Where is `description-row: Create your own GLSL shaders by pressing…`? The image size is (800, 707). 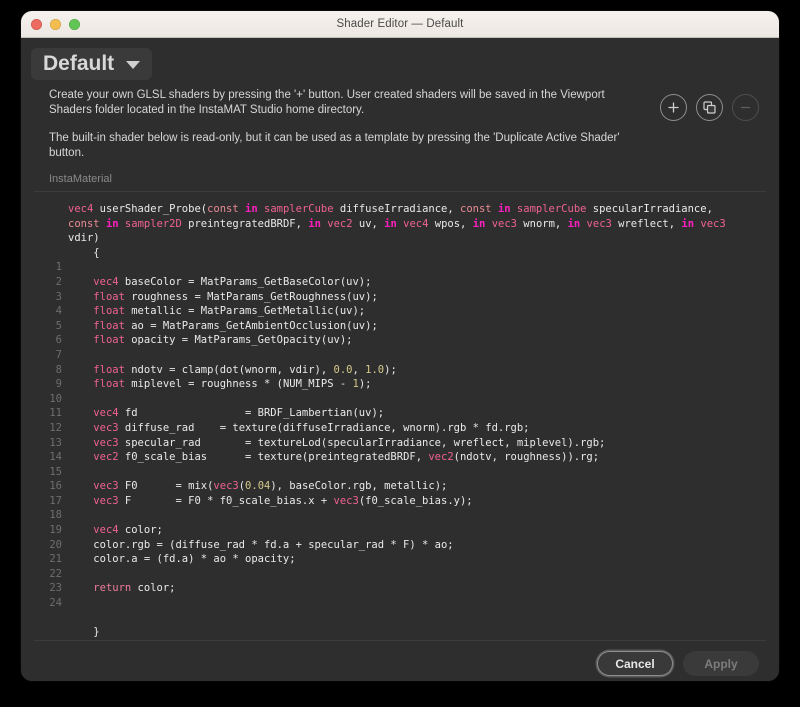
description-row: Create your own GLSL shaders by pressing… is located at coordinates (400, 120).